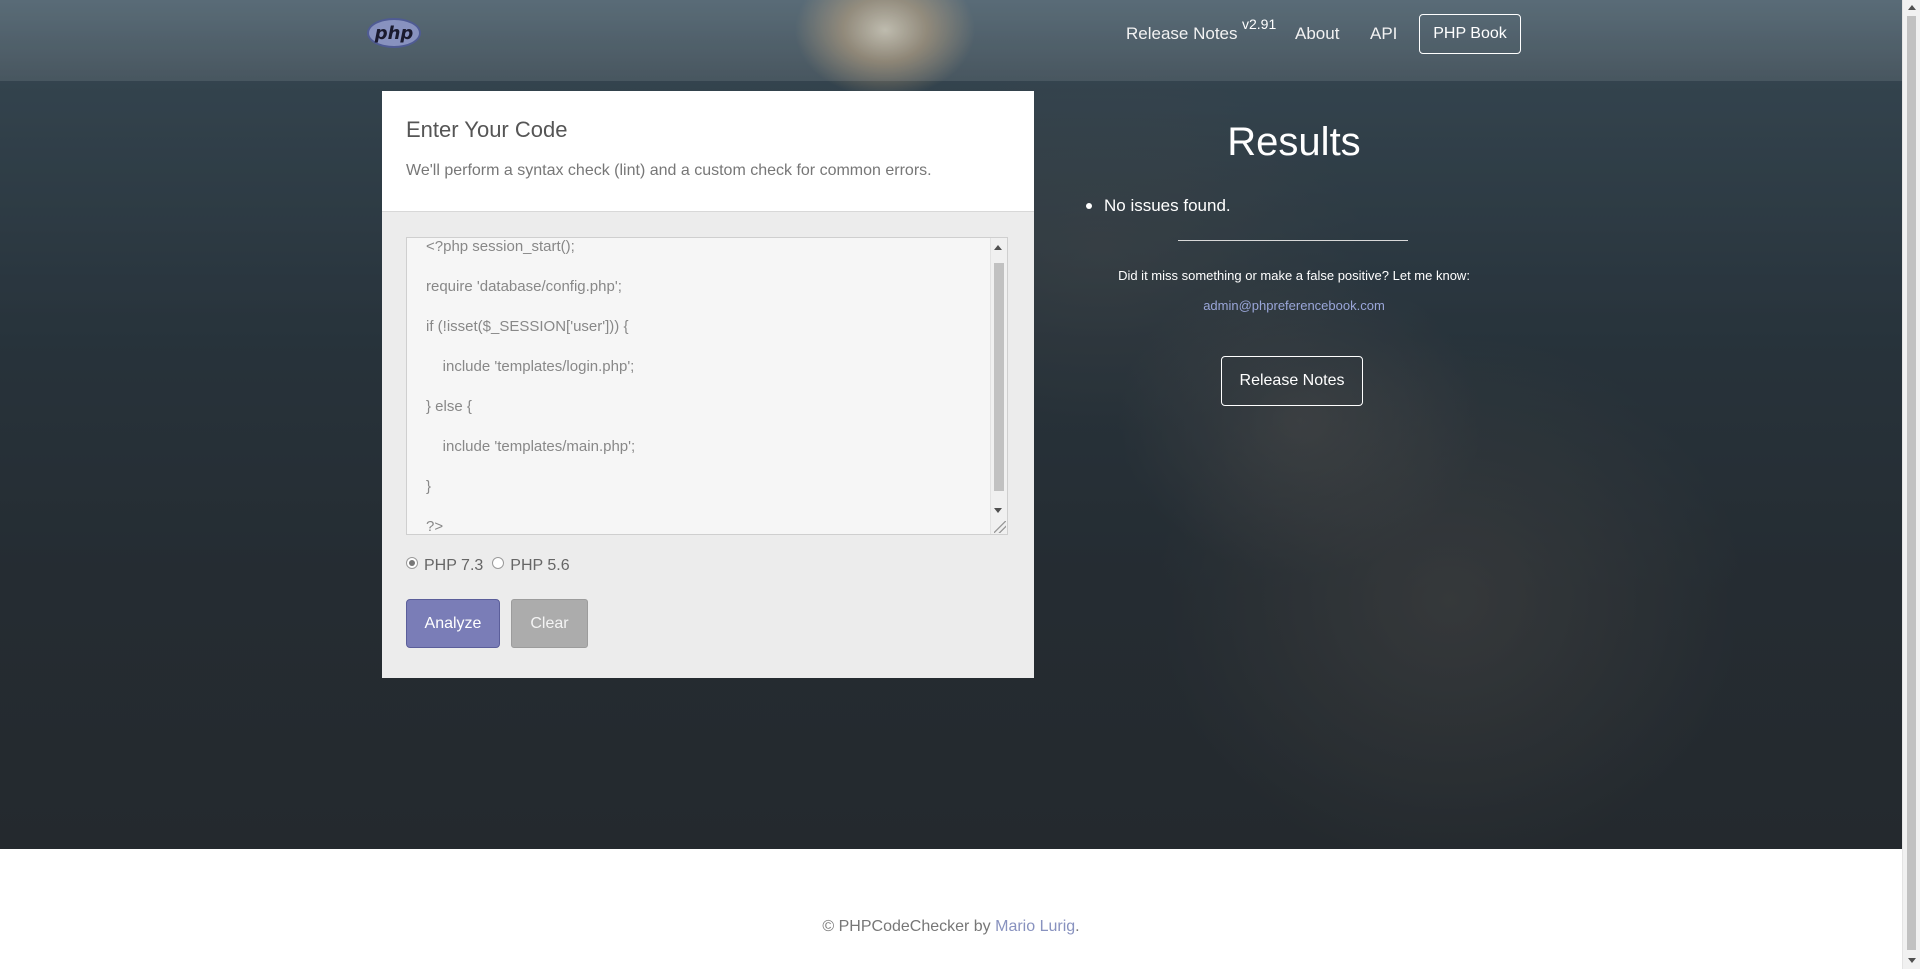  I want to click on page-scrollbar, so click(1911, 484).